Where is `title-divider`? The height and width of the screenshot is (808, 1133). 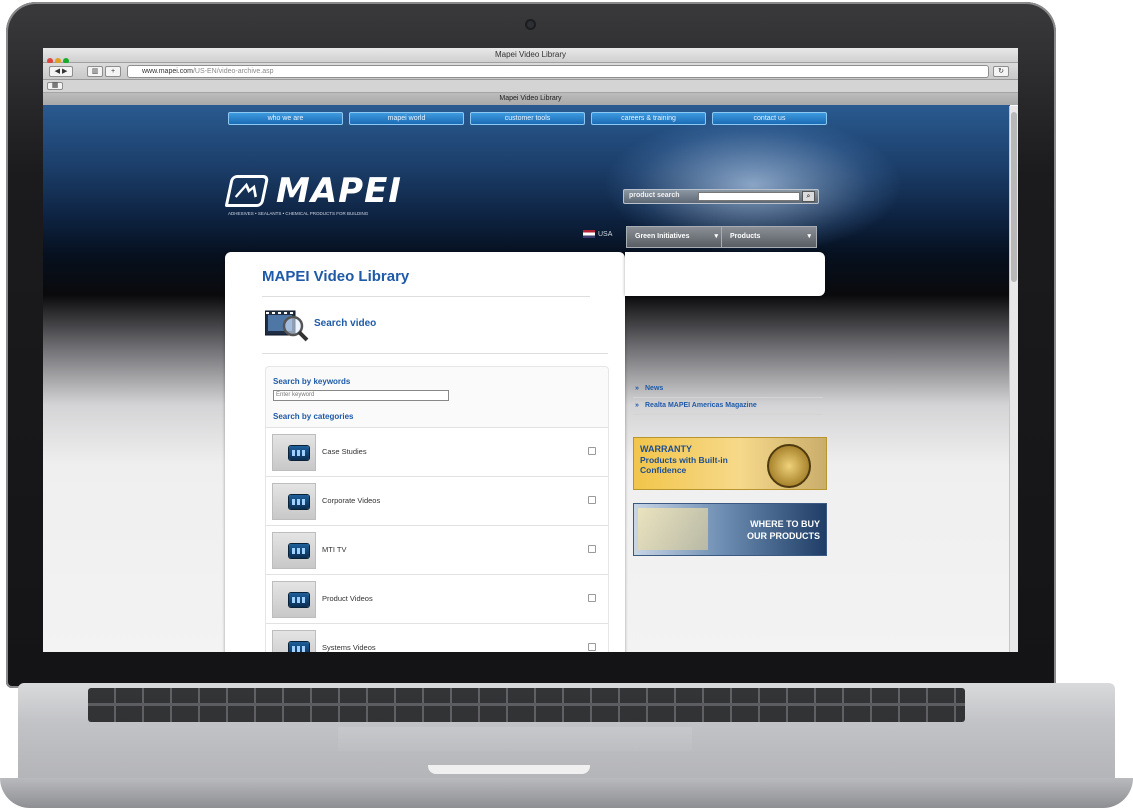
title-divider is located at coordinates (426, 296).